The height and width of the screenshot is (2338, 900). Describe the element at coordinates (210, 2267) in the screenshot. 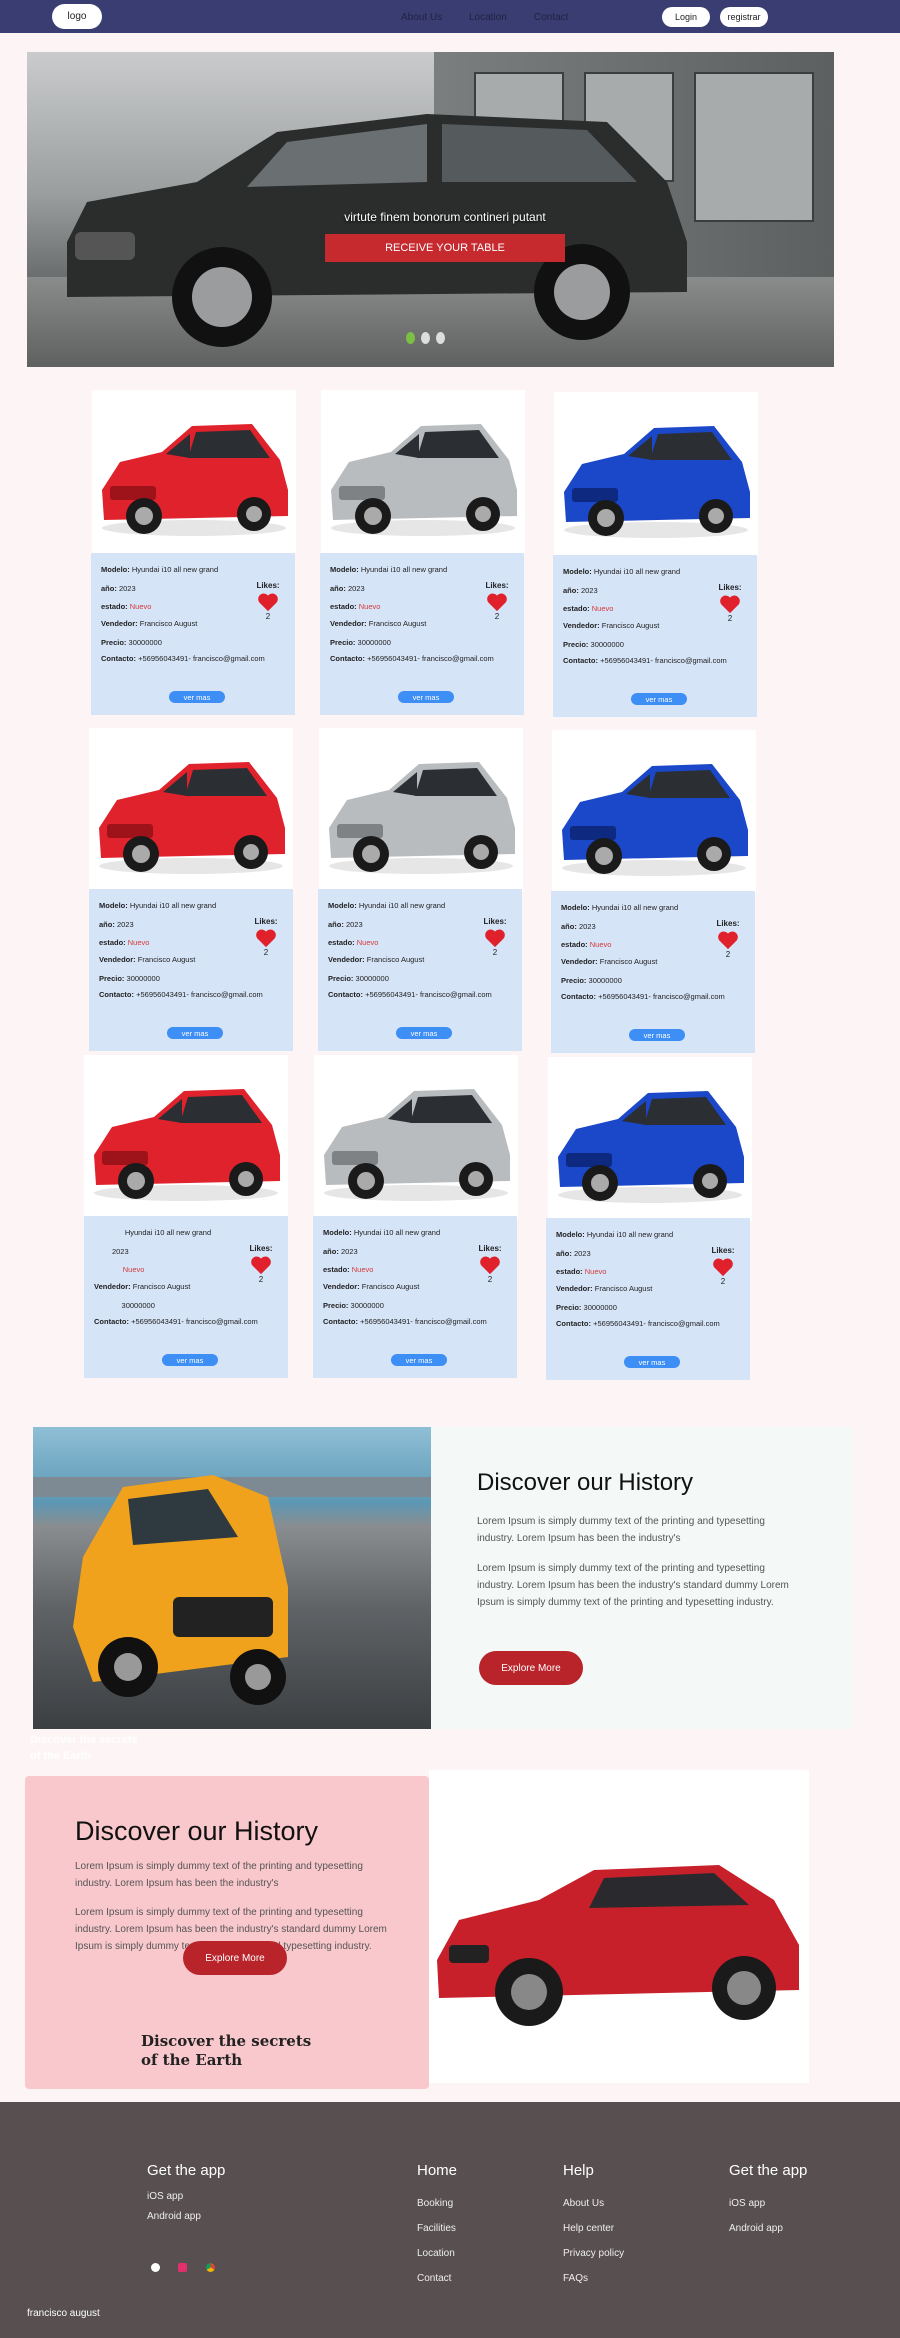

I see `chrome-icon` at that location.